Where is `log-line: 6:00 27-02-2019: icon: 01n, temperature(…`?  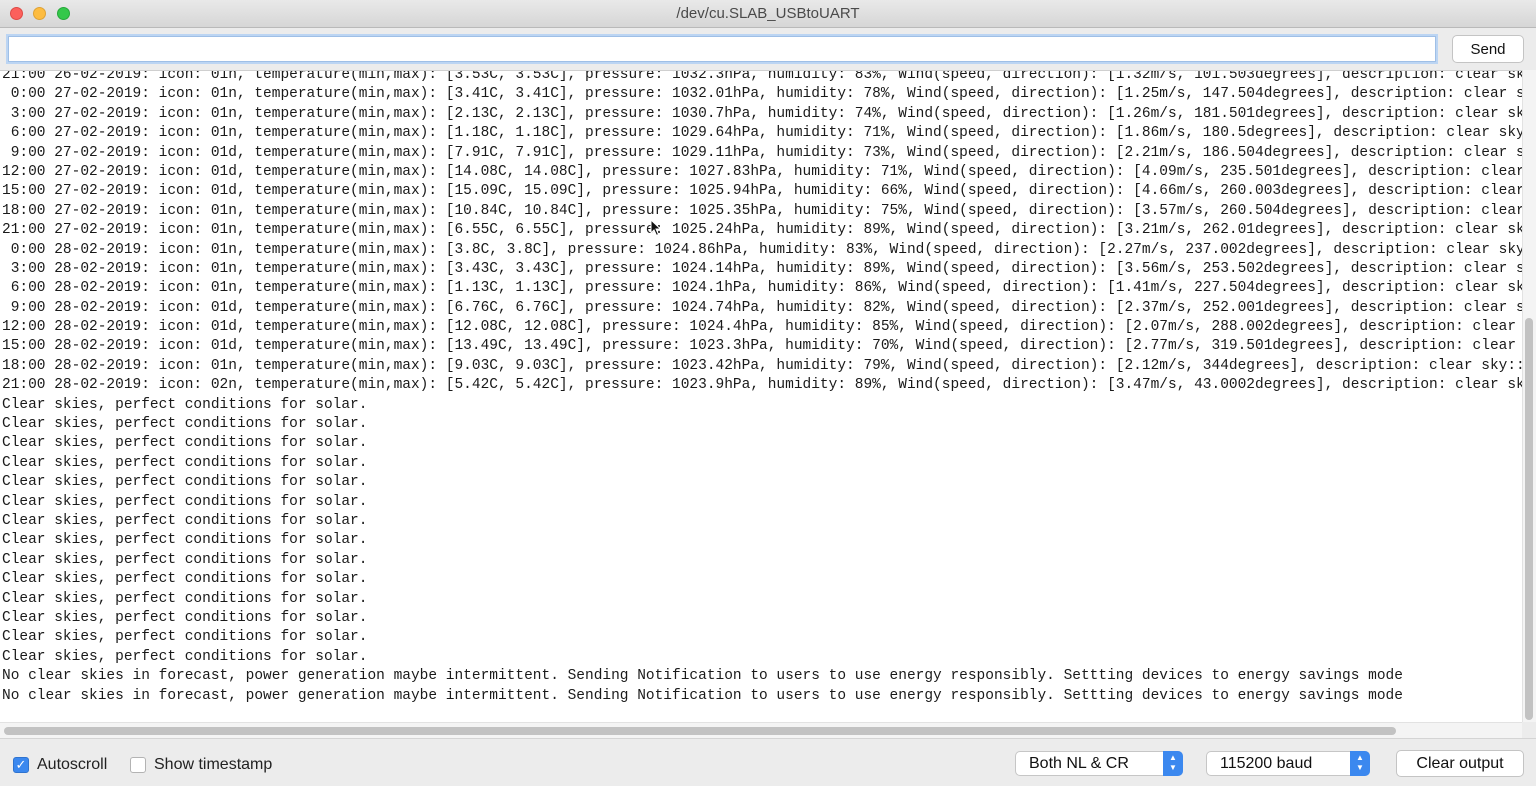 log-line: 6:00 27-02-2019: icon: 01n, temperature(… is located at coordinates (762, 133).